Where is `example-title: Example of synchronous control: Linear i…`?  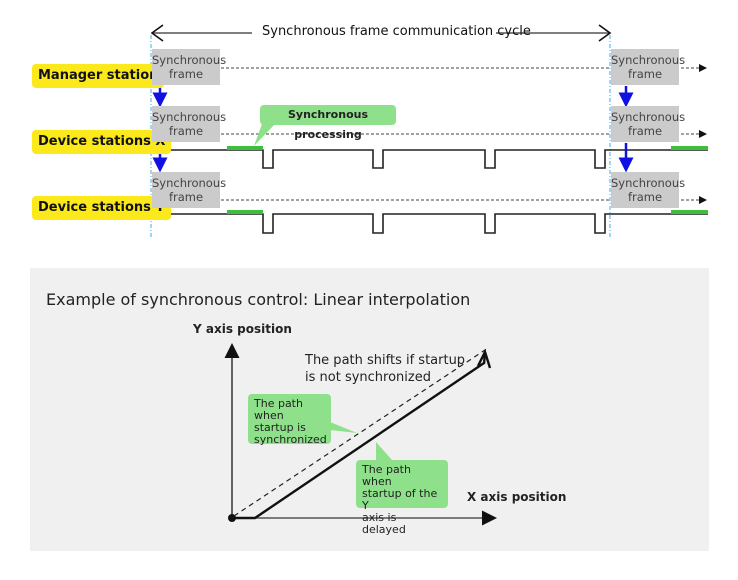
example-title: Example of synchronous control: Linear i… is located at coordinates (258, 299).